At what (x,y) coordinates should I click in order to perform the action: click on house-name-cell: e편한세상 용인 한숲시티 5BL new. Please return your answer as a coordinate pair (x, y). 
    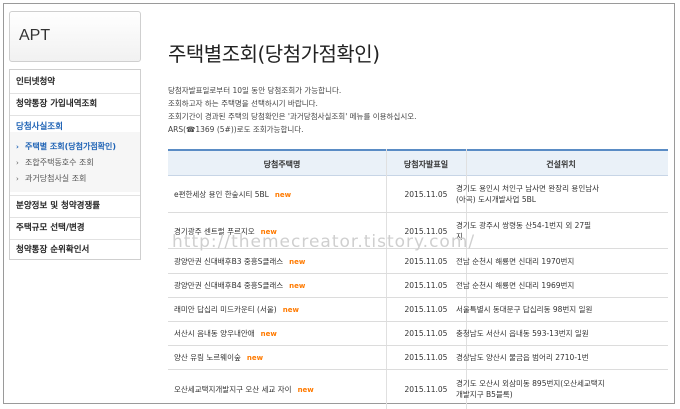
    Looking at the image, I should click on (232, 195).